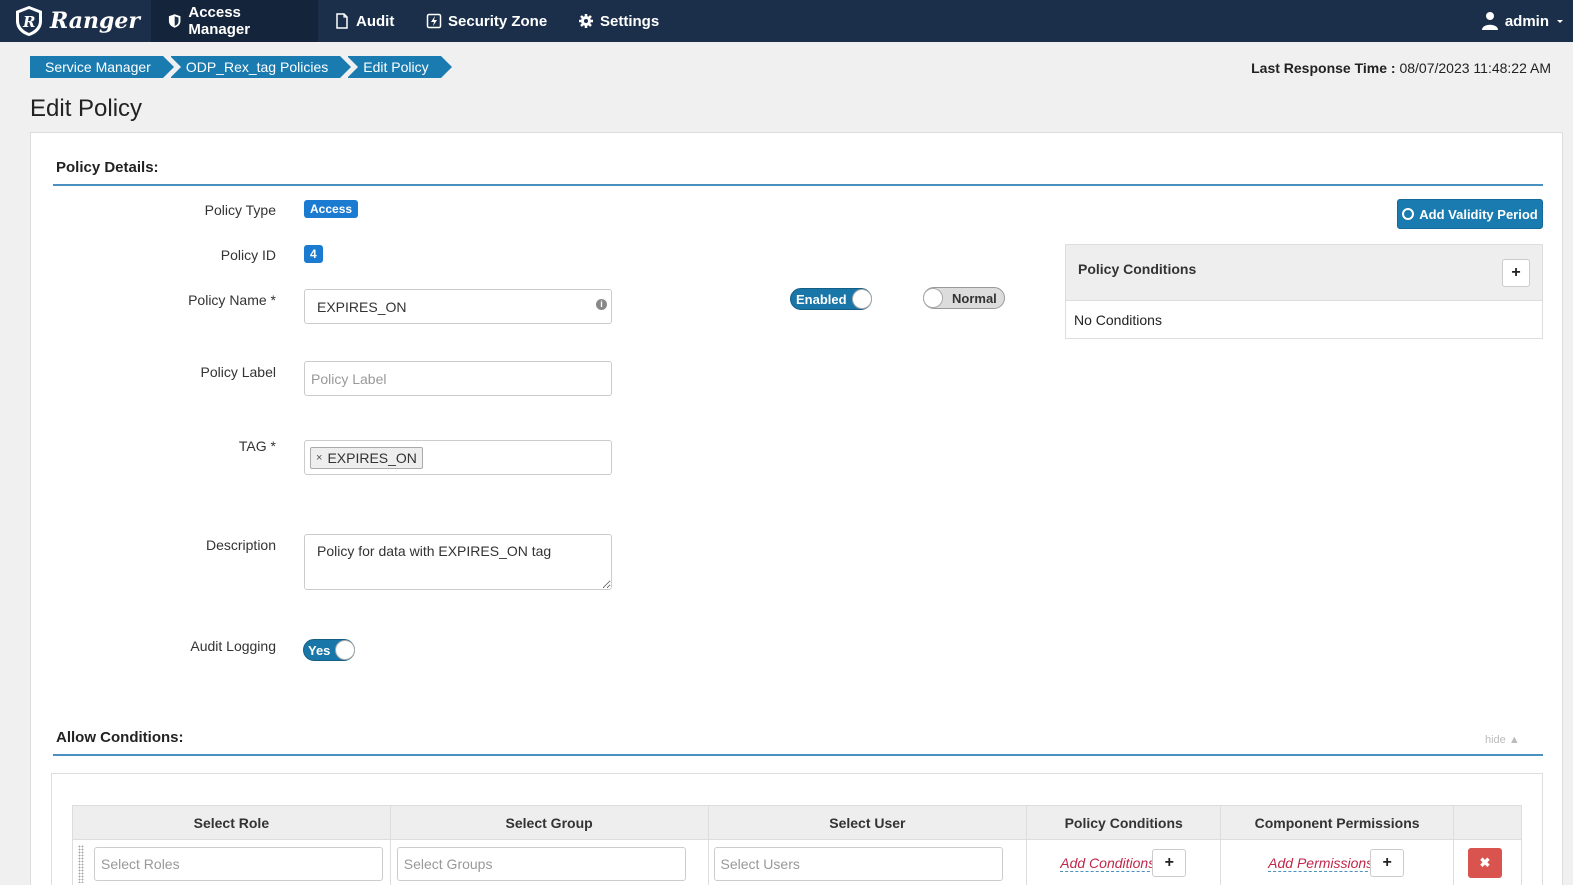  I want to click on select-groups-input: Select Groups, so click(541, 864).